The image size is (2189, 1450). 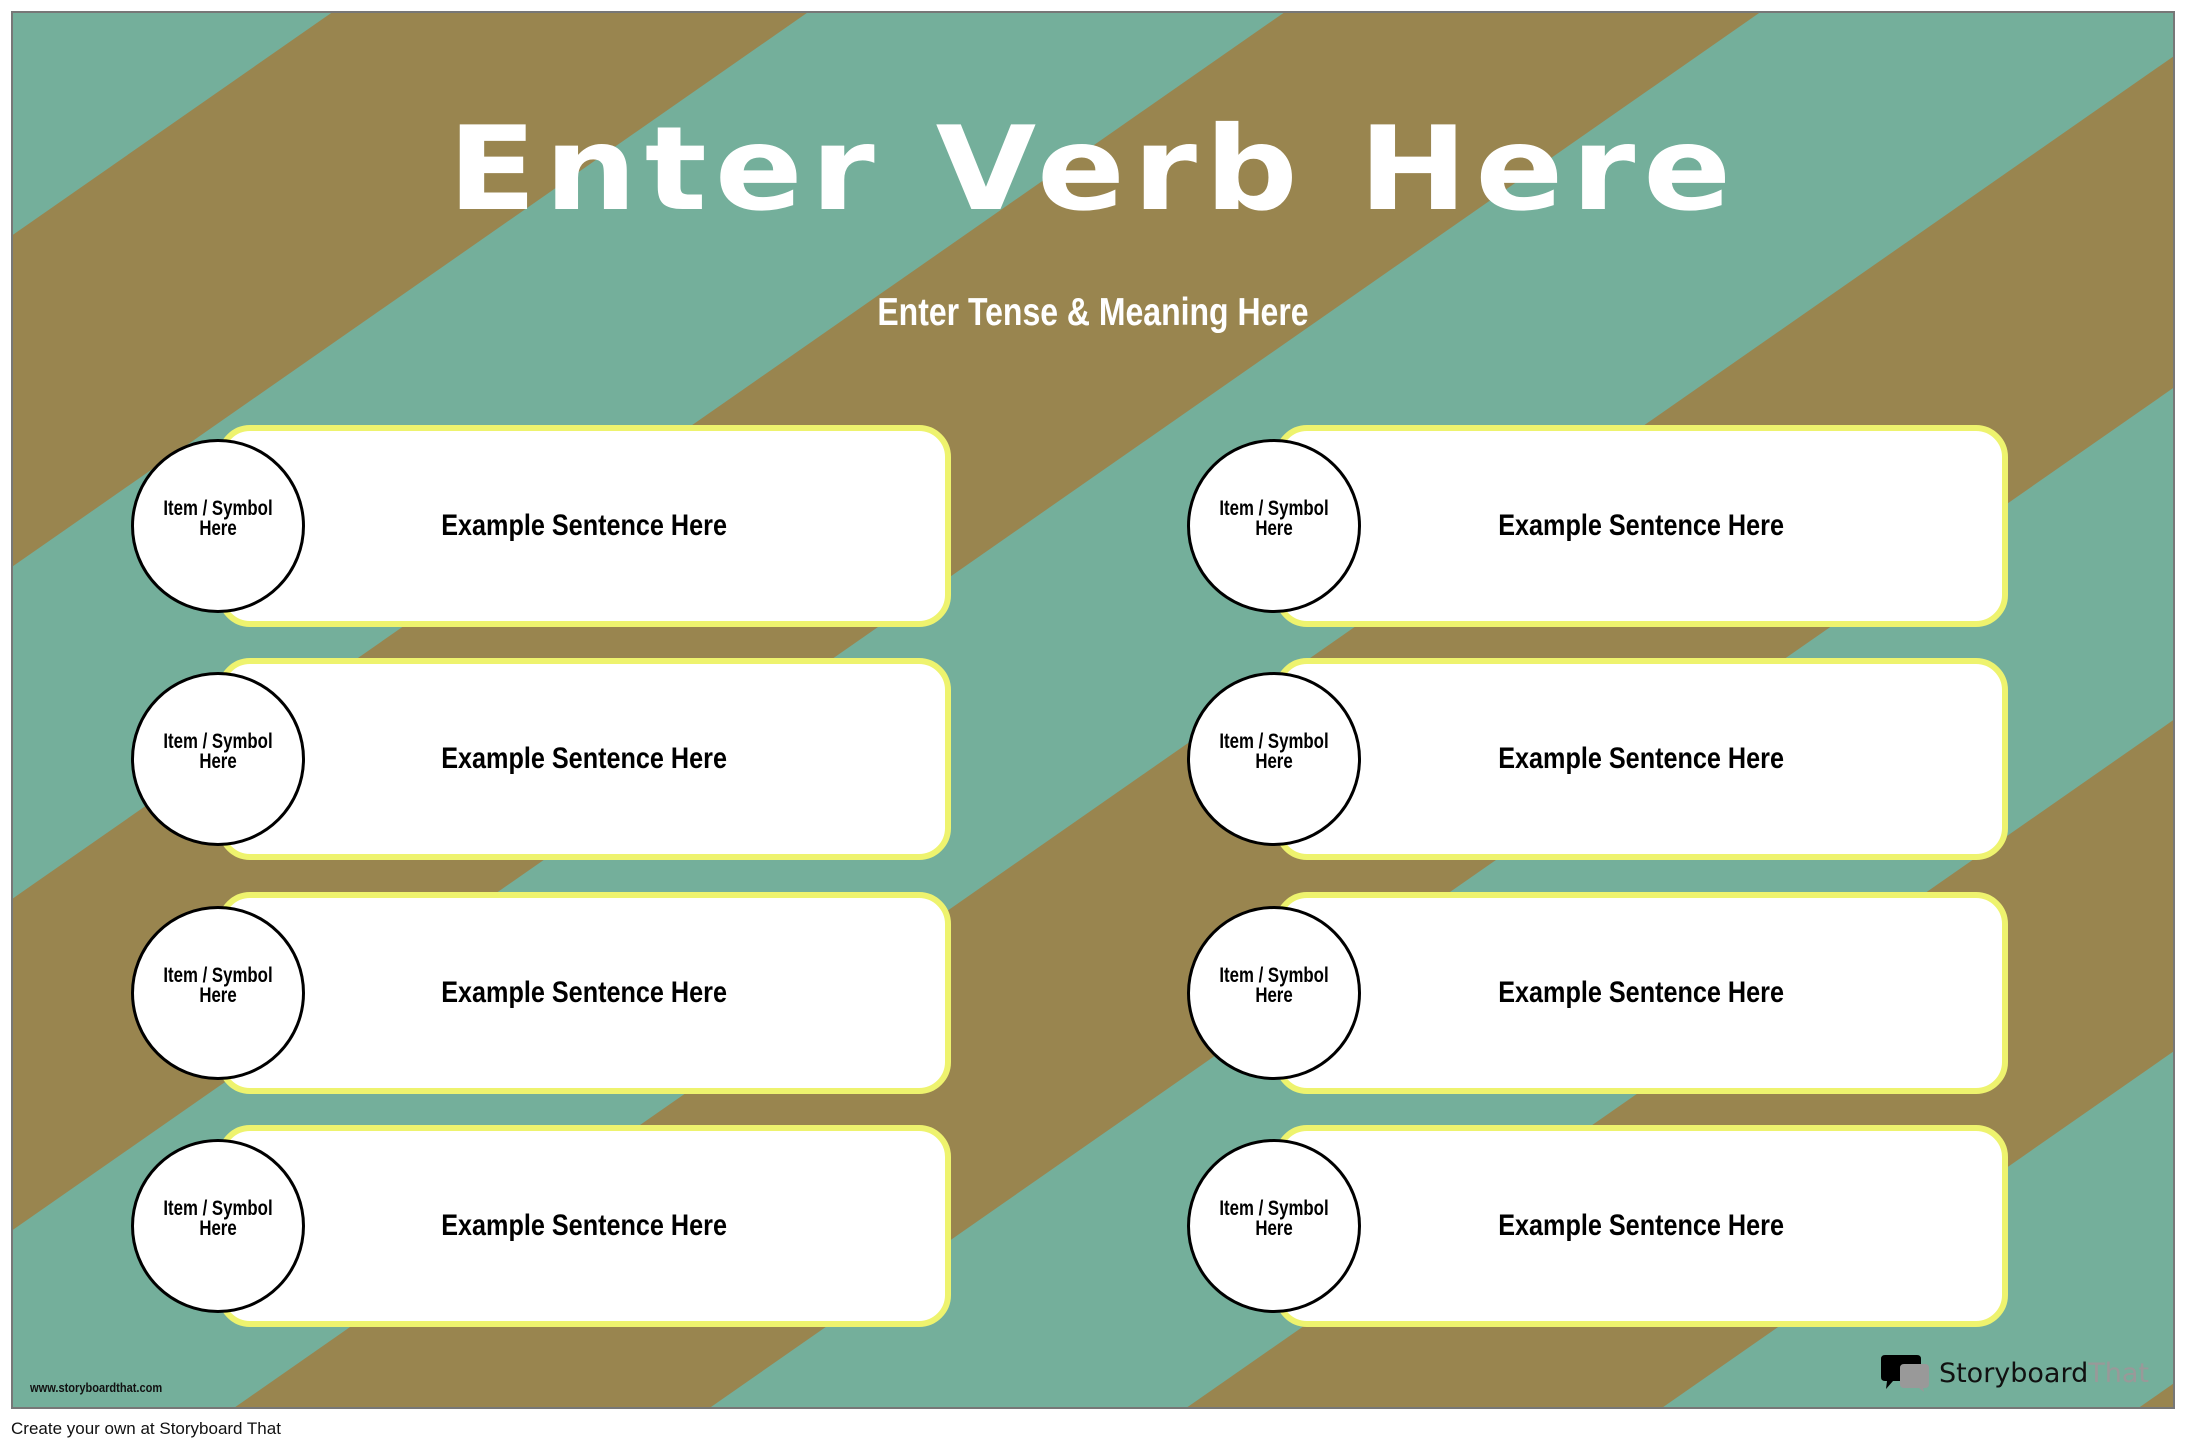 I want to click on symbol-circle-3: Item / Symbol Here, so click(x=218, y=993).